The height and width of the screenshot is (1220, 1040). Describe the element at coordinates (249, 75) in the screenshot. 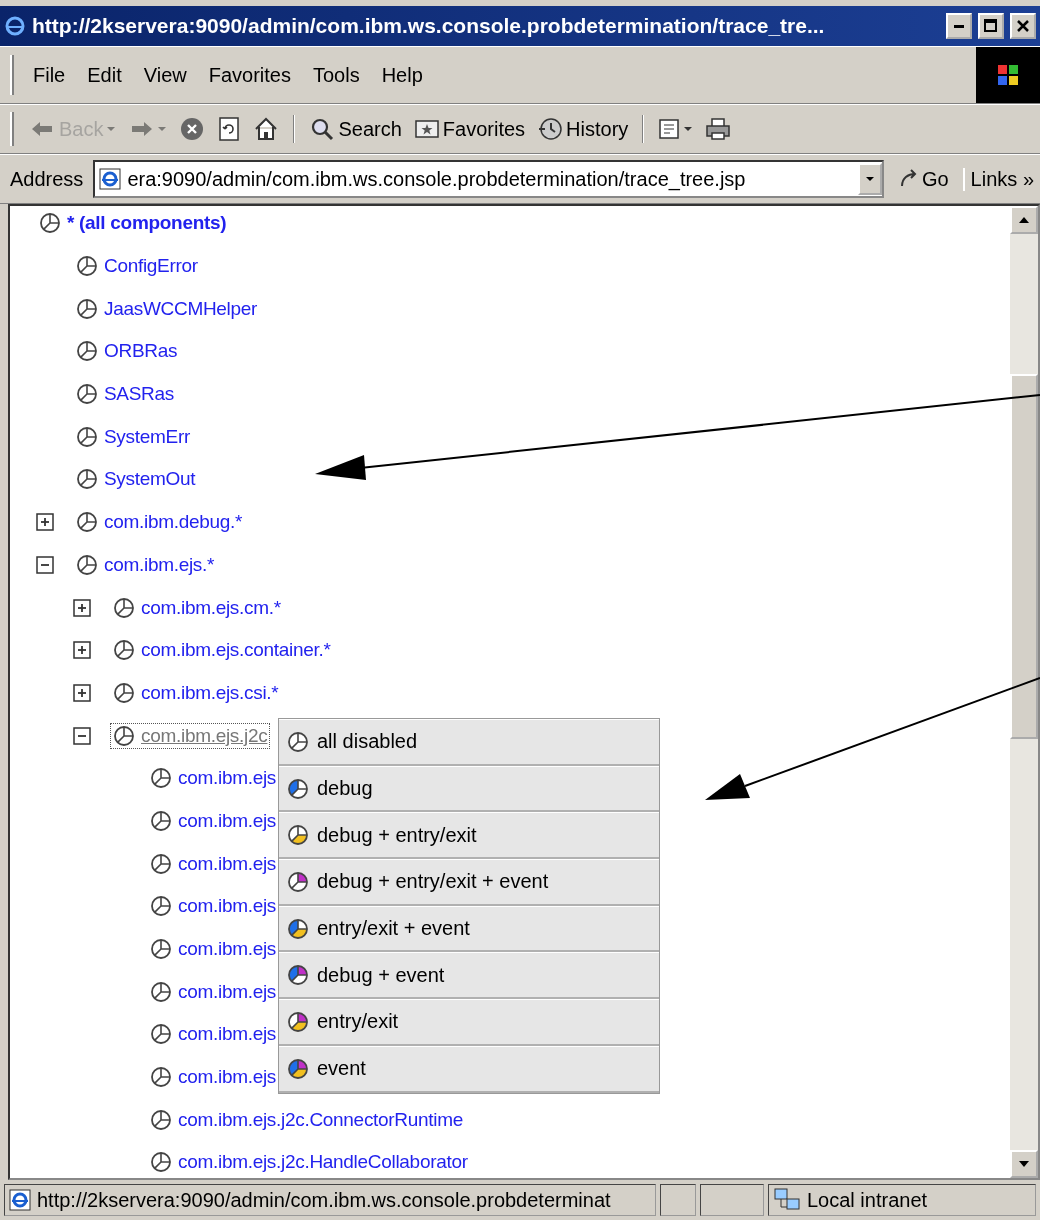

I see `menu-item: Favorites` at that location.